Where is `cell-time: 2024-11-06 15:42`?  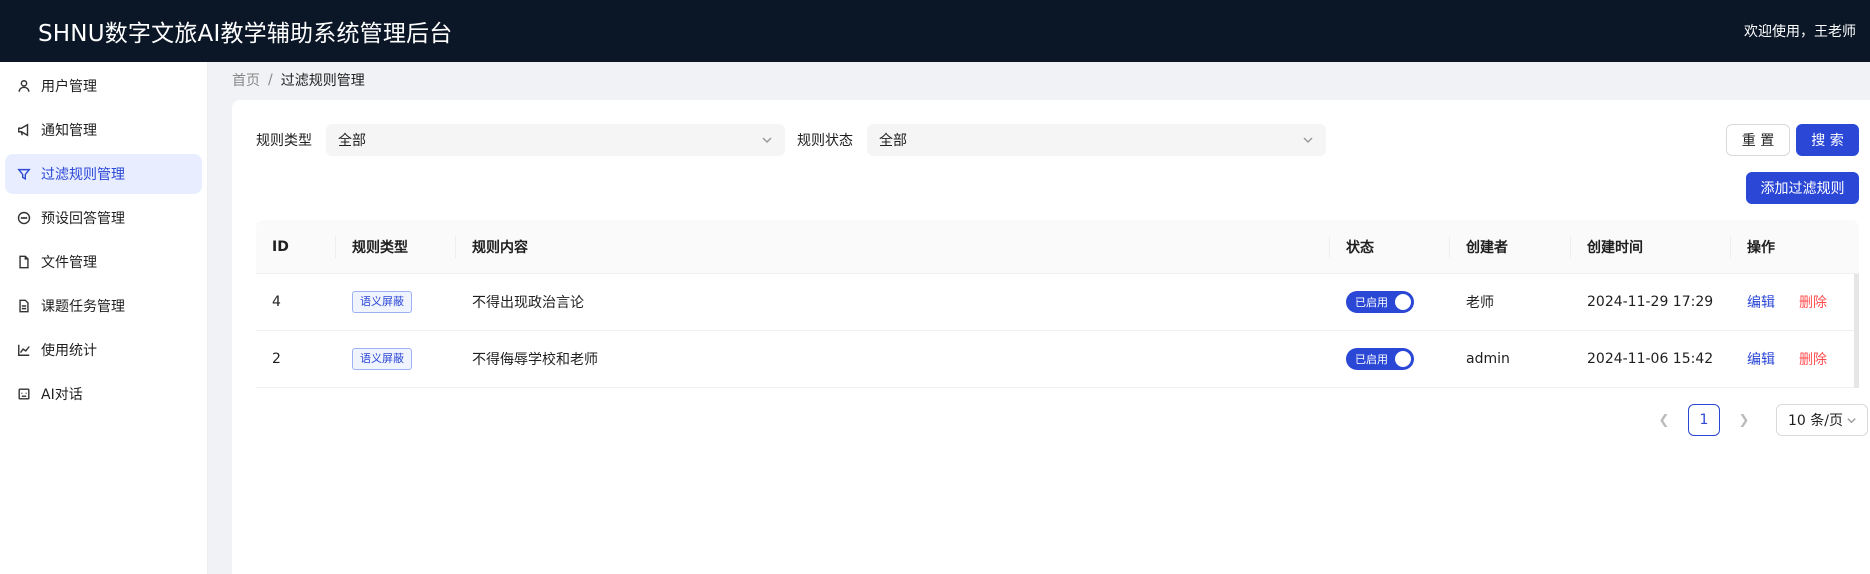 cell-time: 2024-11-06 15:42 is located at coordinates (1650, 359).